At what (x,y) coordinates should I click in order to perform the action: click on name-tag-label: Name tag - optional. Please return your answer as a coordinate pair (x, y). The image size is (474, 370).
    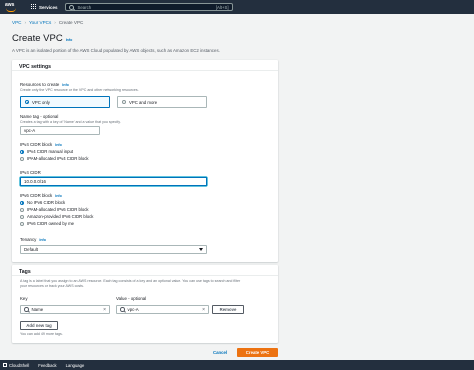
    Looking at the image, I should click on (39, 116).